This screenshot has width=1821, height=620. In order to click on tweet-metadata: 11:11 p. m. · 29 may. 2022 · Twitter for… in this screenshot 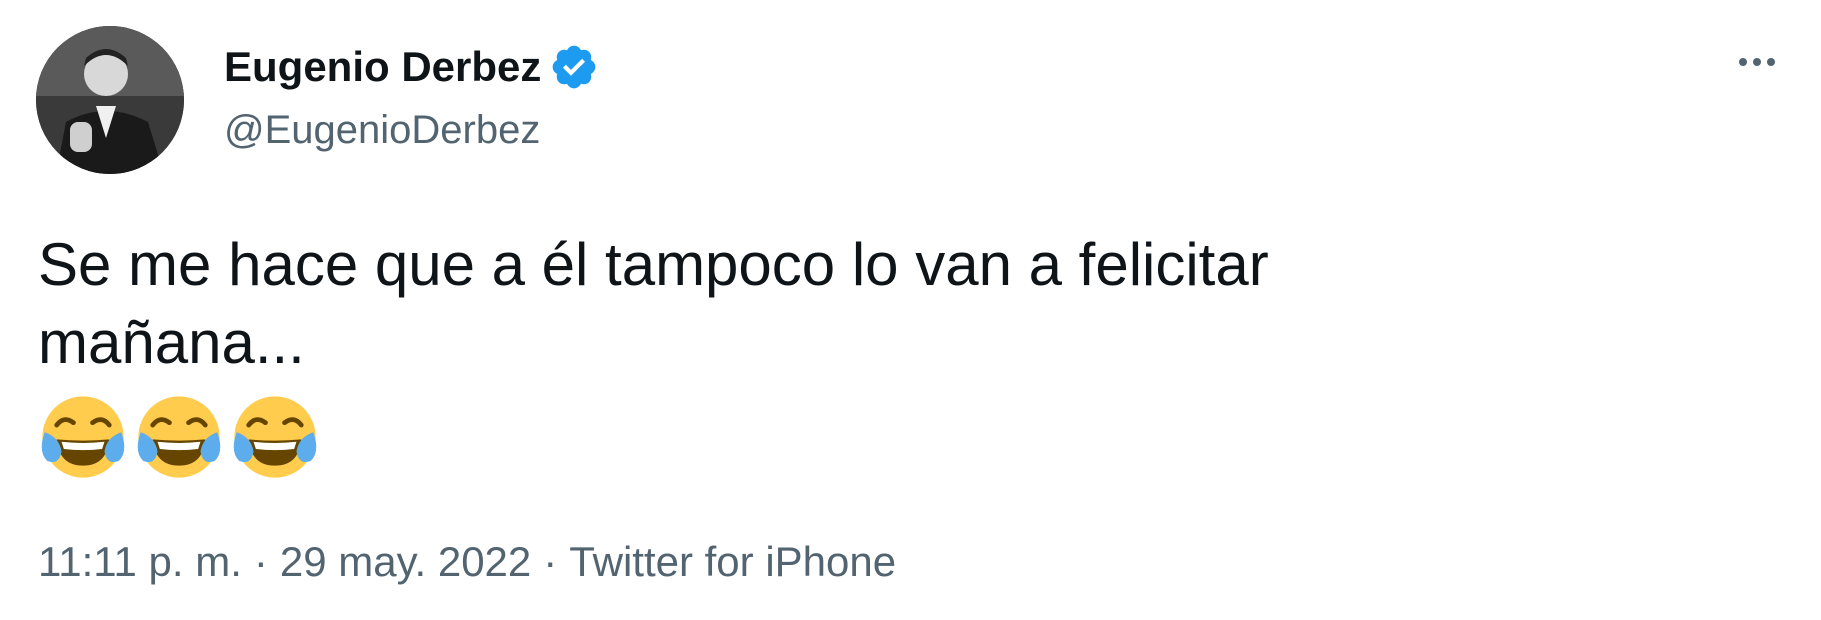, I will do `click(467, 562)`.